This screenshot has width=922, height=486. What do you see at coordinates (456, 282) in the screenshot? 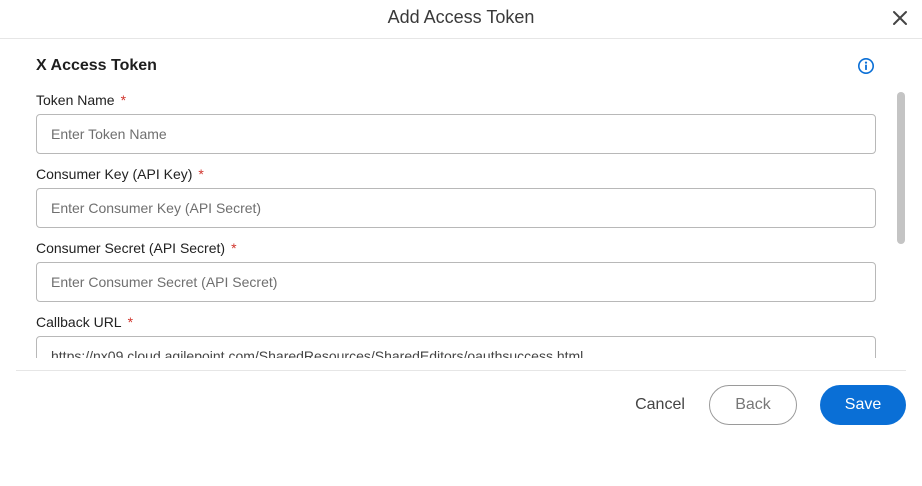
I see `consumer-secret-input` at bounding box center [456, 282].